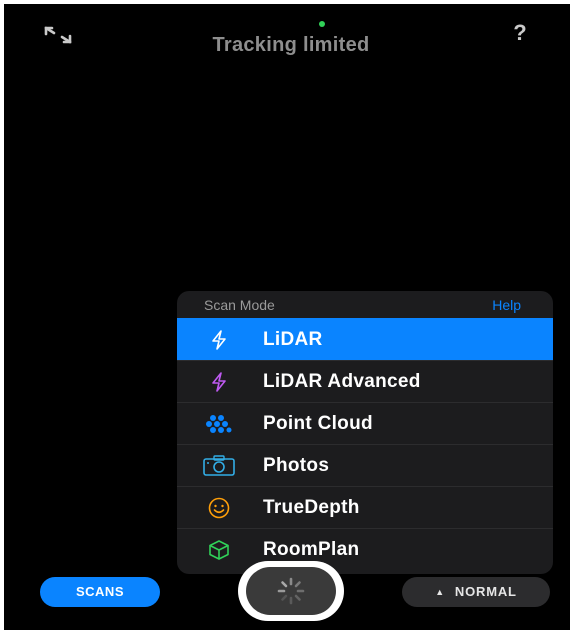 This screenshot has height=633, width=574. What do you see at coordinates (322, 24) in the screenshot?
I see `tracking-status-dot` at bounding box center [322, 24].